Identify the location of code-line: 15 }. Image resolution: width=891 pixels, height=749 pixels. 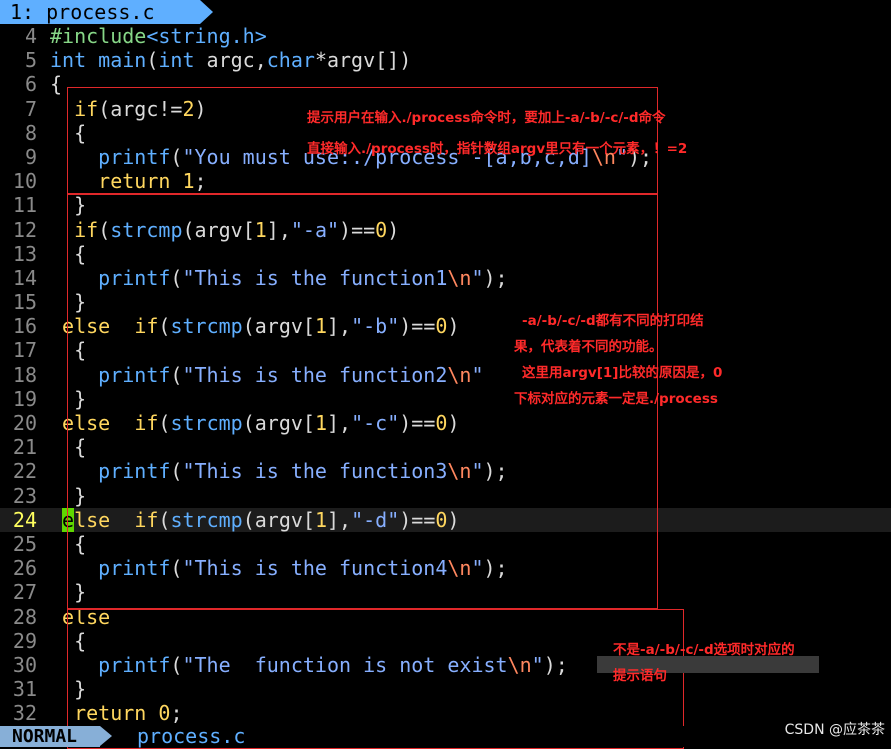
(445, 302).